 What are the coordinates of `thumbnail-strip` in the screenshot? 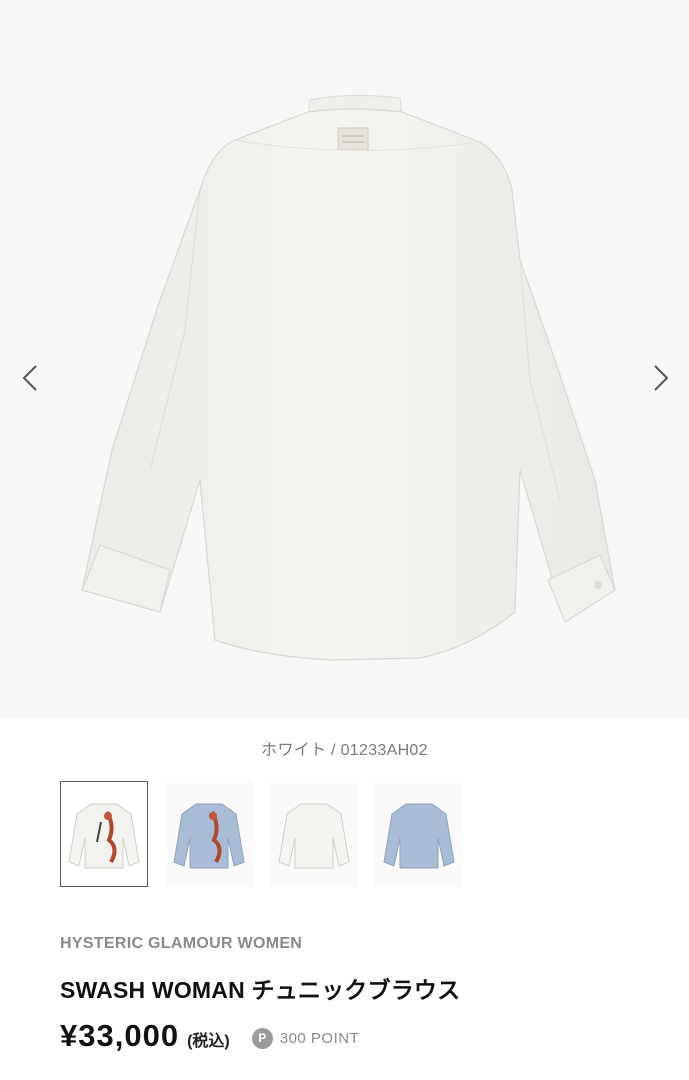 It's located at (270, 834).